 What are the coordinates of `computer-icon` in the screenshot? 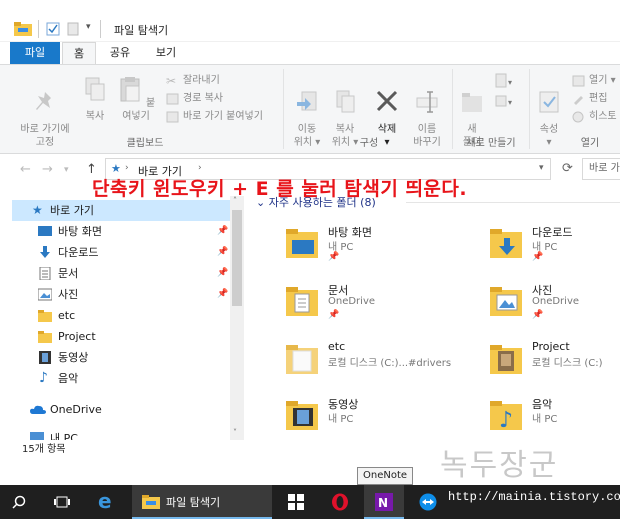 It's located at (37, 436).